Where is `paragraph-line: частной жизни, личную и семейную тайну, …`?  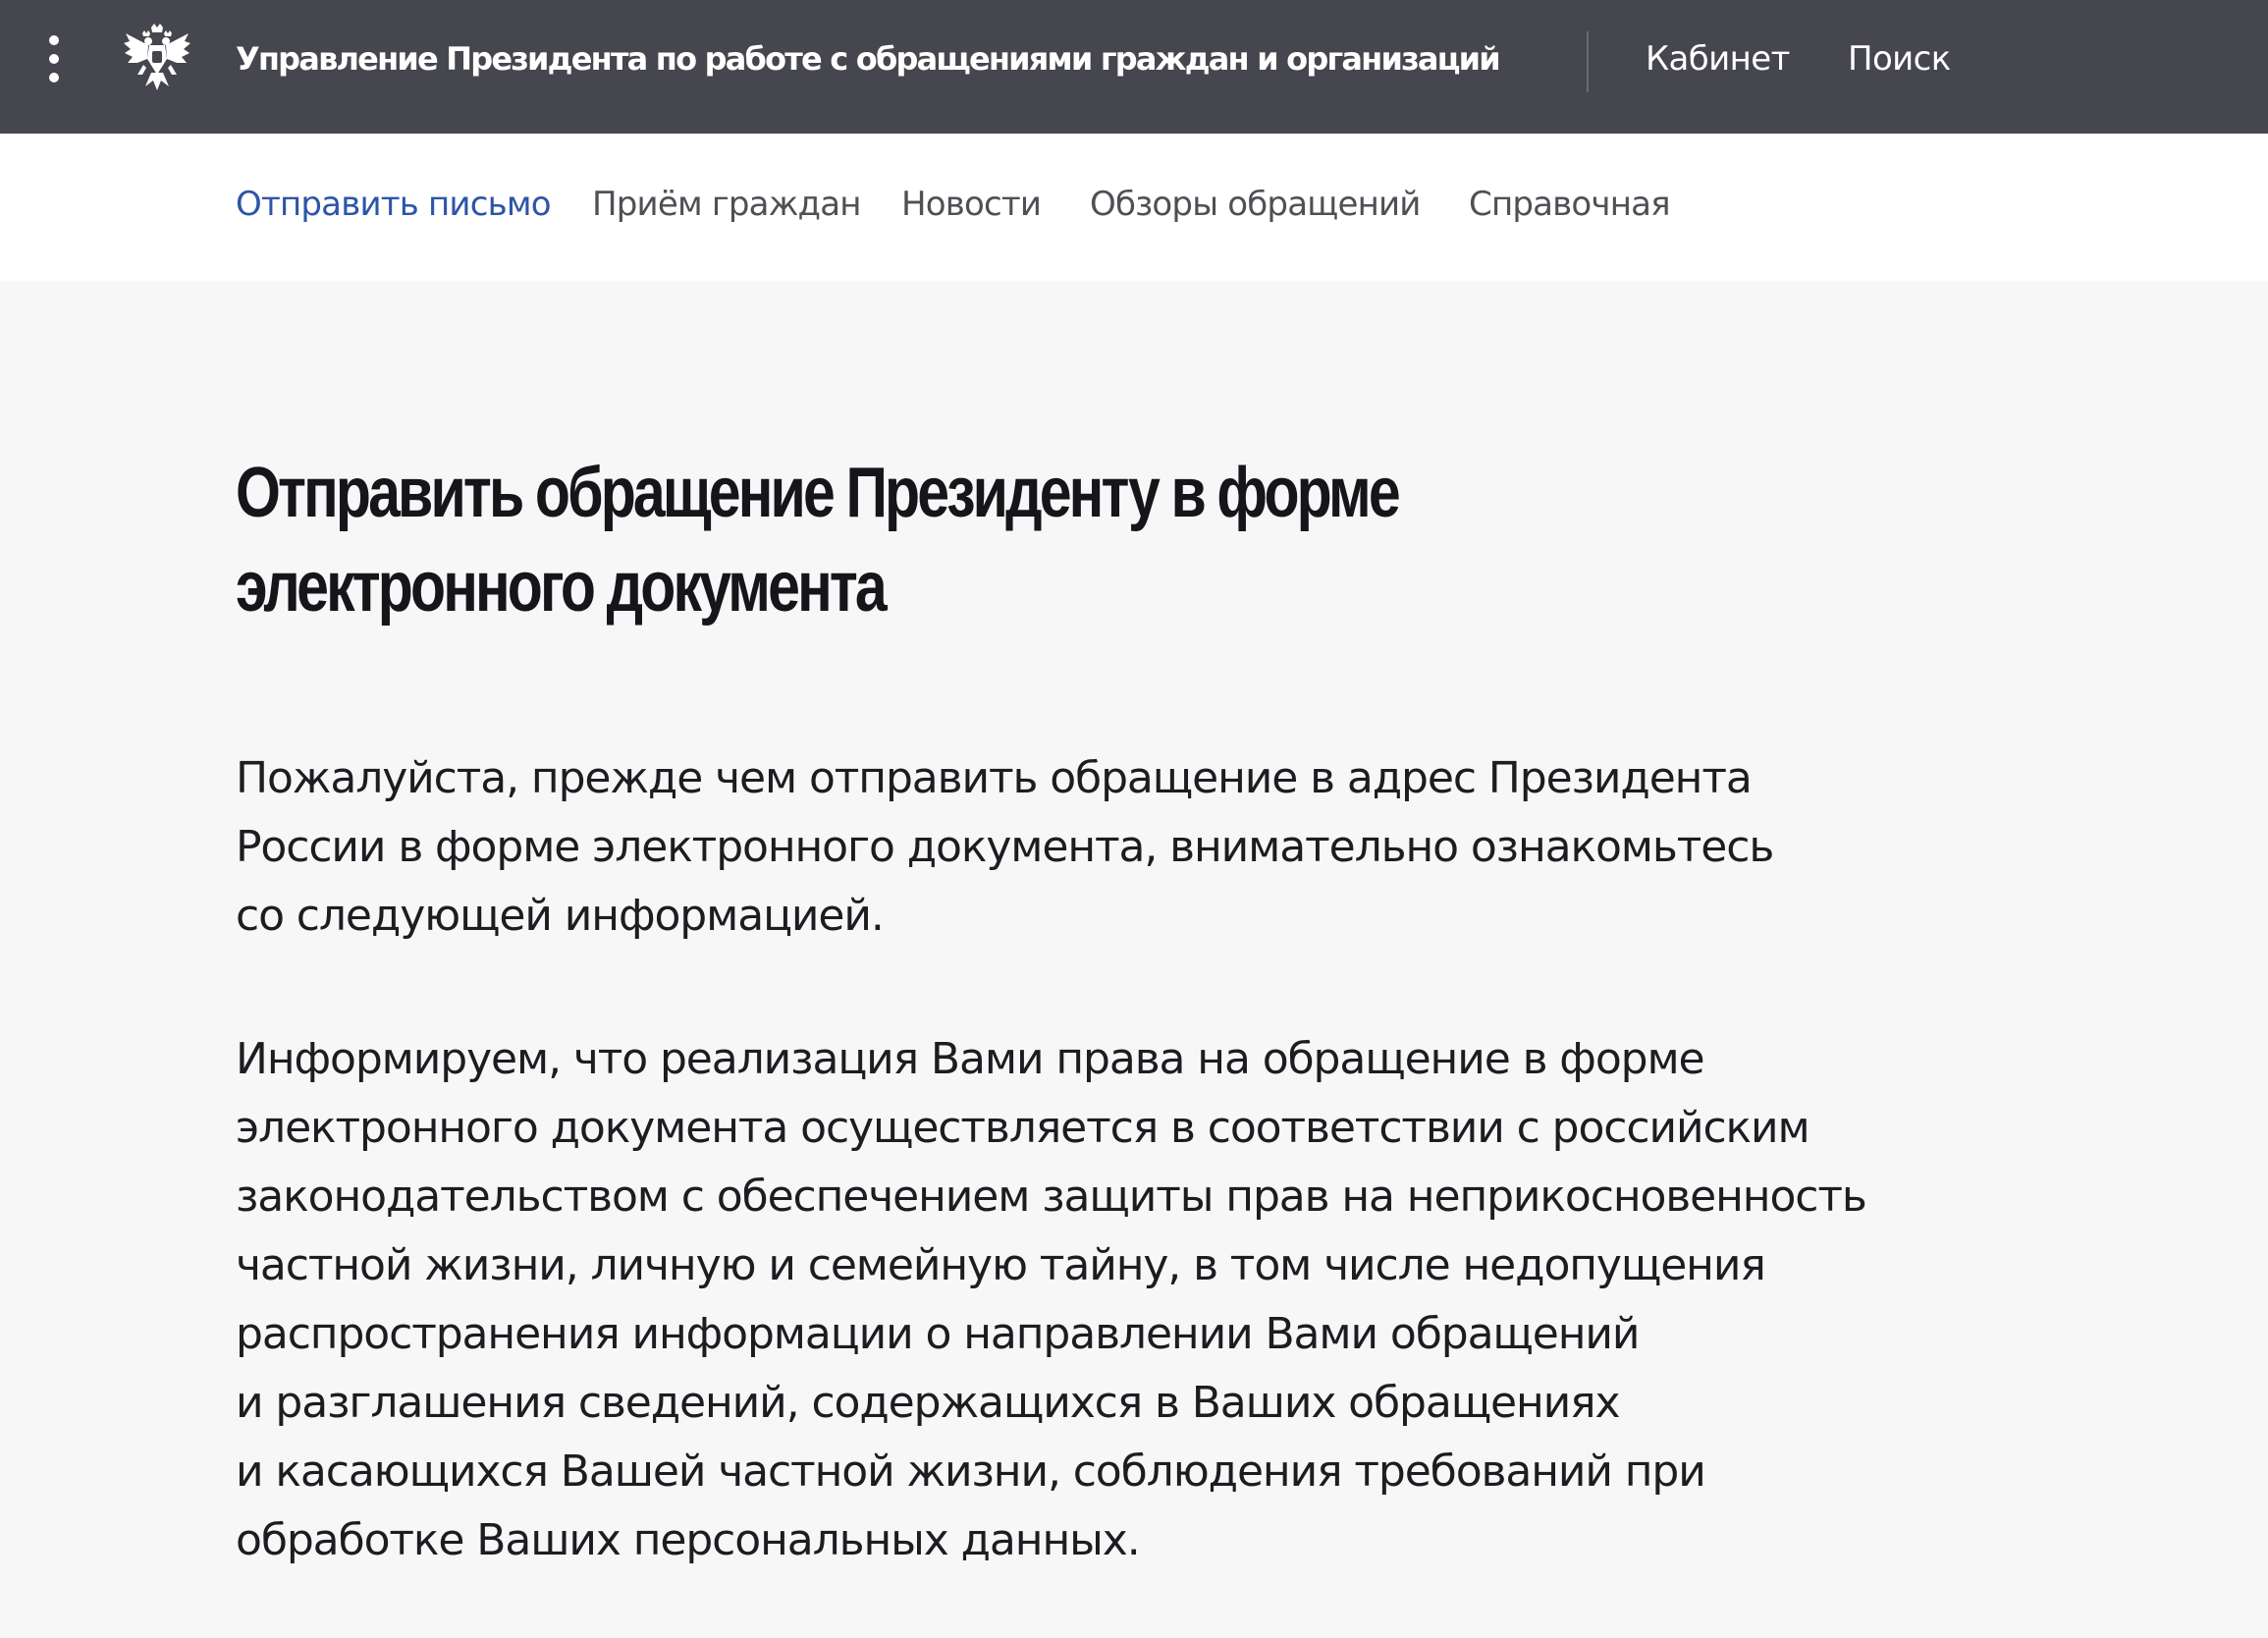 paragraph-line: частной жизни, личную и семейную тайну, … is located at coordinates (1001, 1265).